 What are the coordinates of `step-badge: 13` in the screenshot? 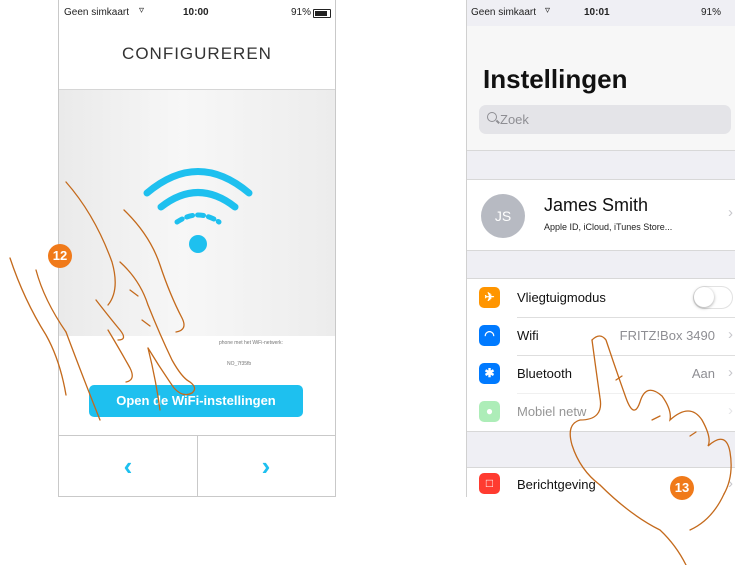 It's located at (682, 488).